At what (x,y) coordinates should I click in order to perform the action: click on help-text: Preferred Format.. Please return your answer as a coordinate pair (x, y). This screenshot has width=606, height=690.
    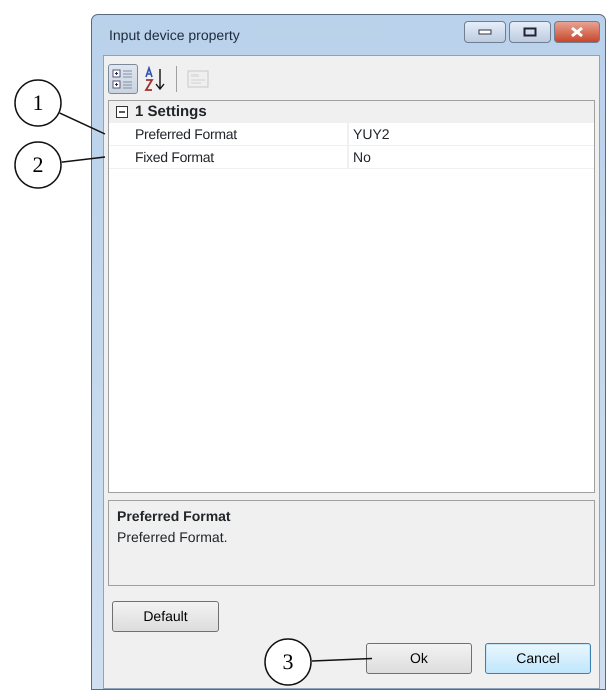
    Looking at the image, I should click on (172, 537).